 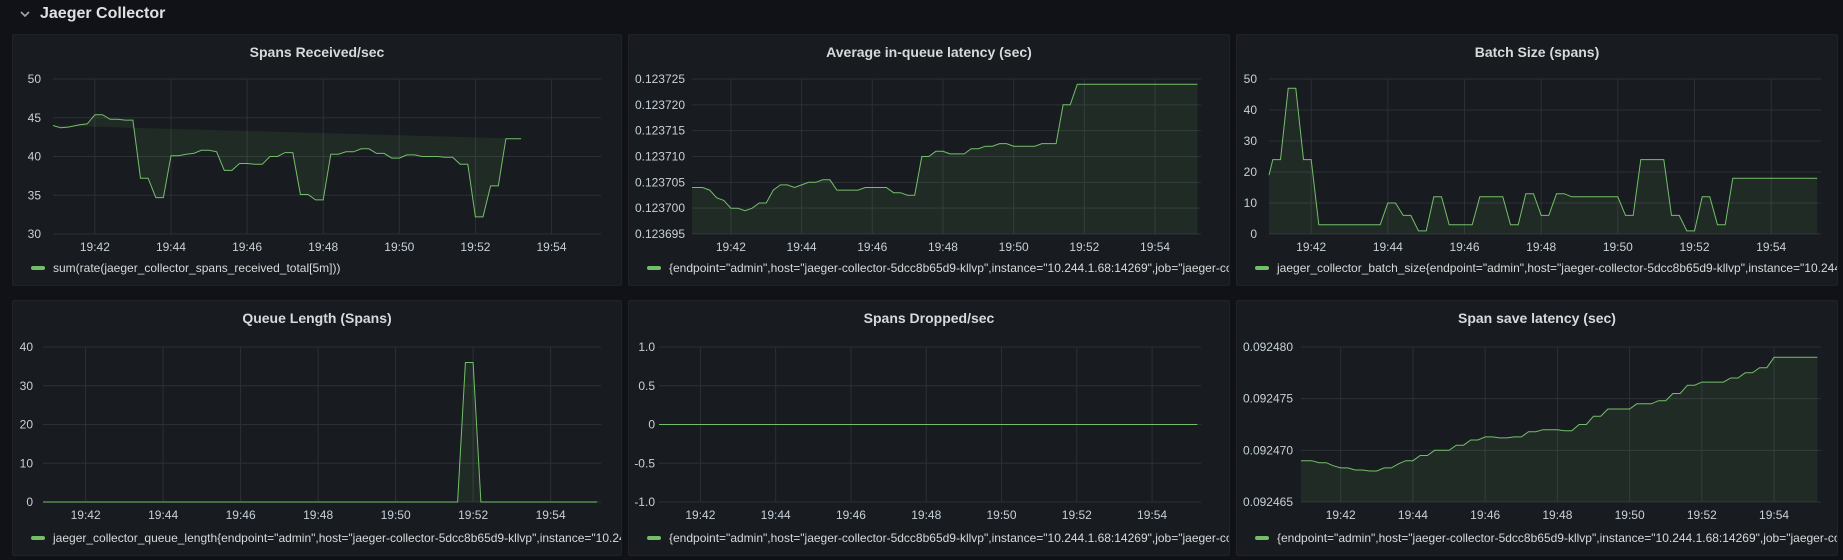 I want to click on y-tick-label: 0.123695, so click(x=660, y=234).